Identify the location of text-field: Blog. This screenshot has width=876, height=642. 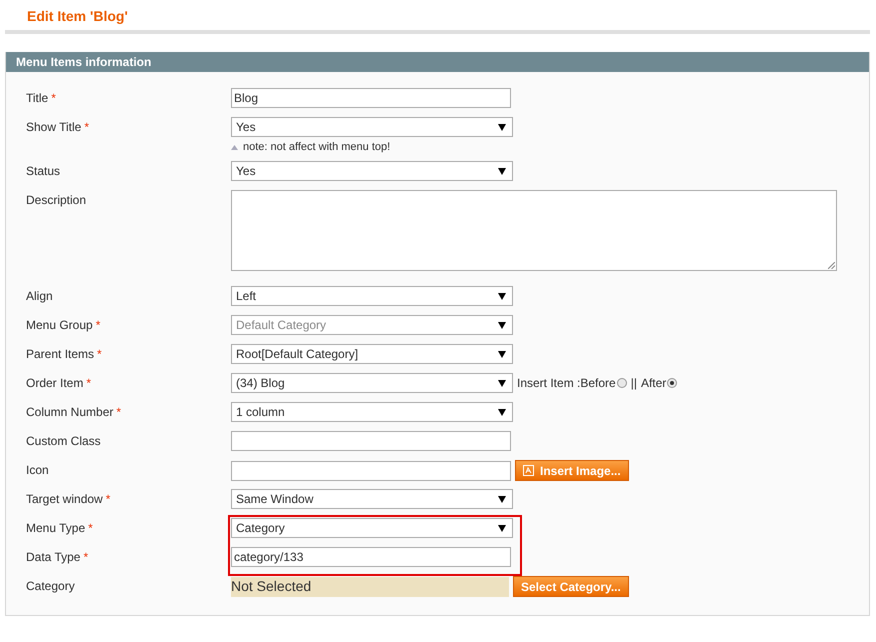
(371, 98).